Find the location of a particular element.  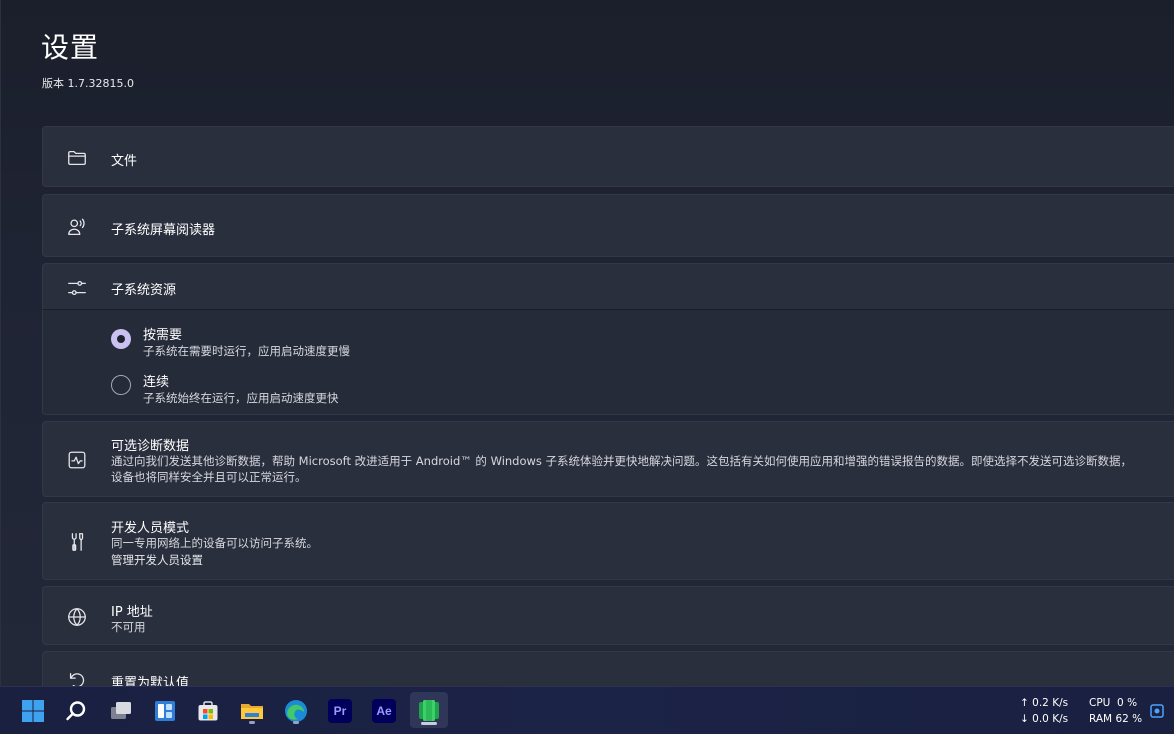

screen-reader-icon is located at coordinates (77, 227).